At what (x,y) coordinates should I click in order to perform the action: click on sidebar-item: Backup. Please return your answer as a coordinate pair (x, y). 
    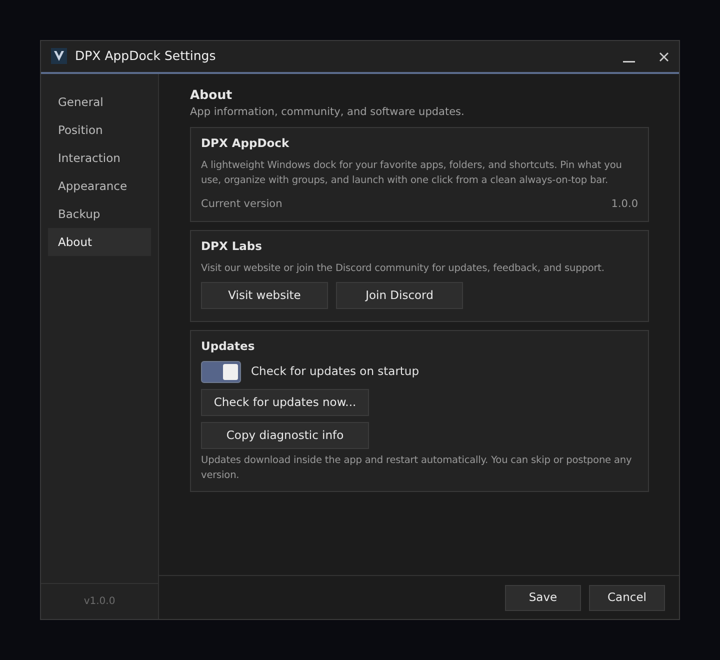
    Looking at the image, I should click on (99, 214).